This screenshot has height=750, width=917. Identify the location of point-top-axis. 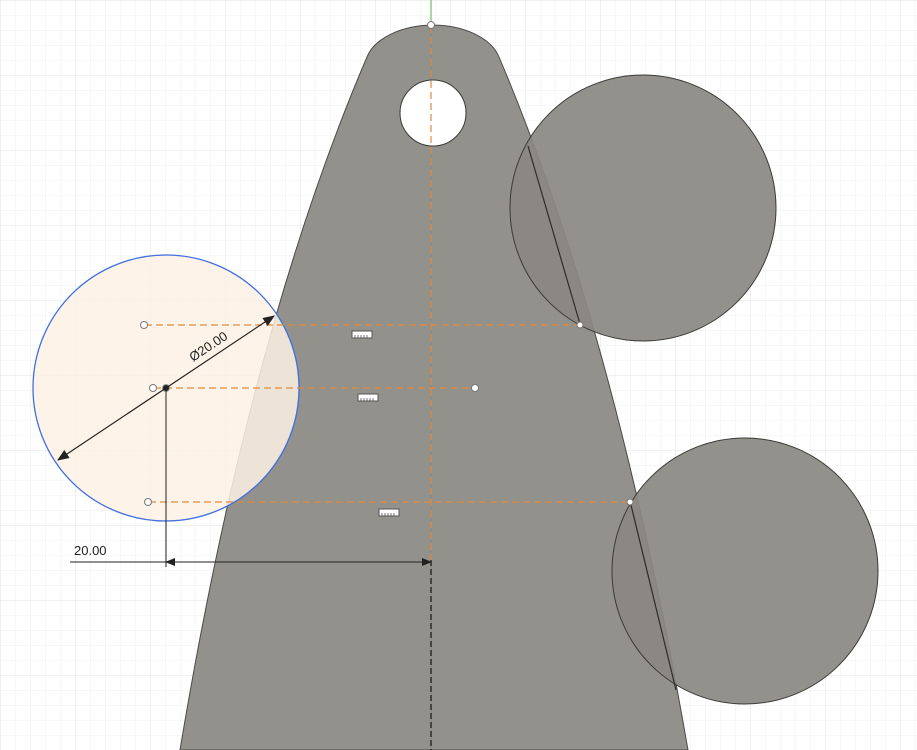
(431, 25).